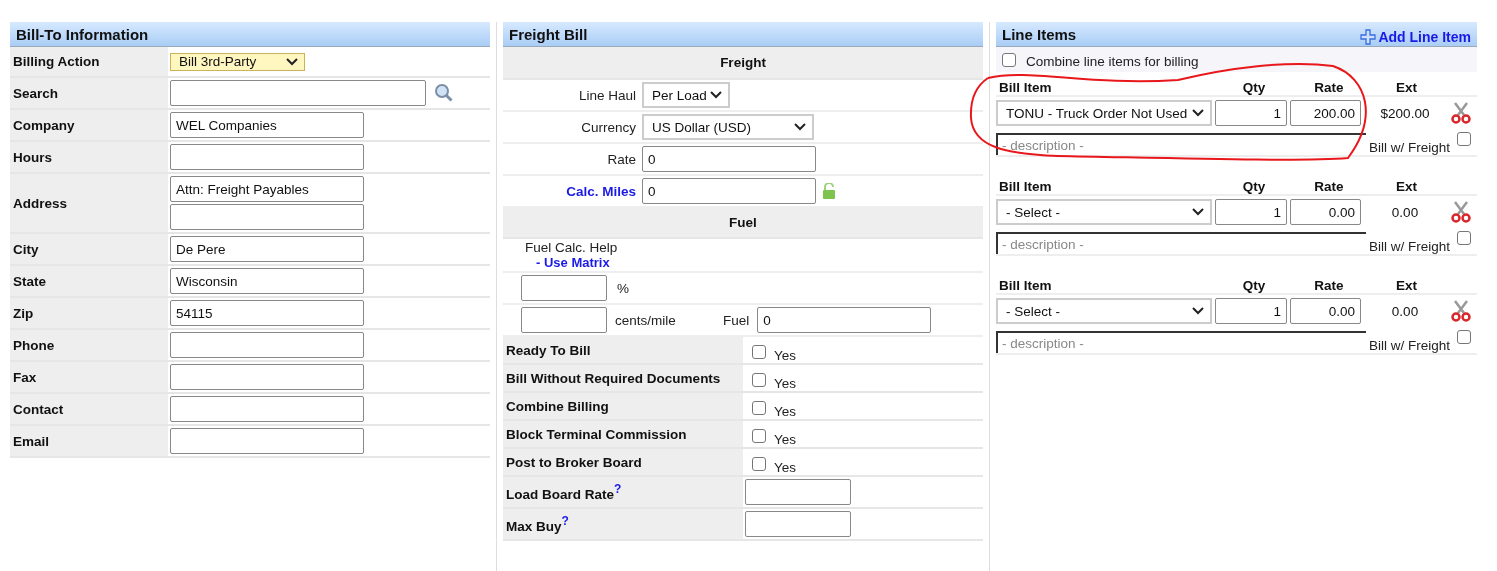  I want to click on address-field: Attn: Freight Payables, so click(267, 189).